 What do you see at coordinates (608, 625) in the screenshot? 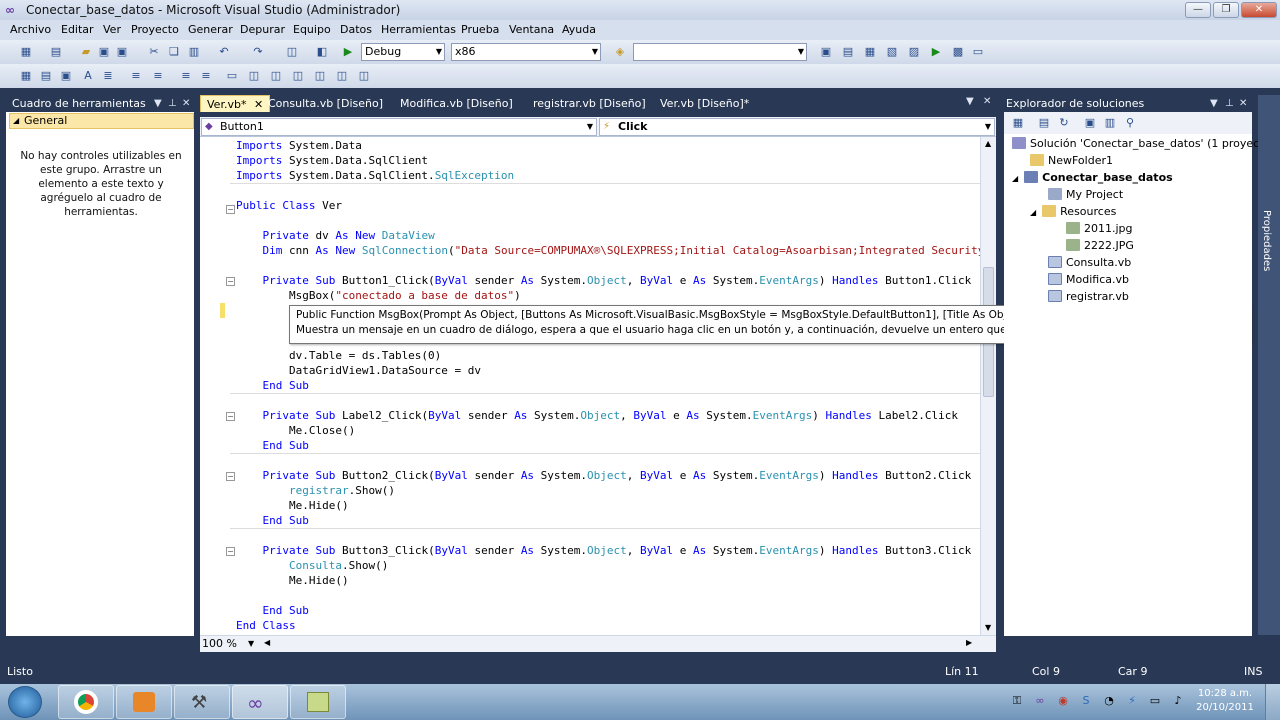
I see `code-line: End Class` at bounding box center [608, 625].